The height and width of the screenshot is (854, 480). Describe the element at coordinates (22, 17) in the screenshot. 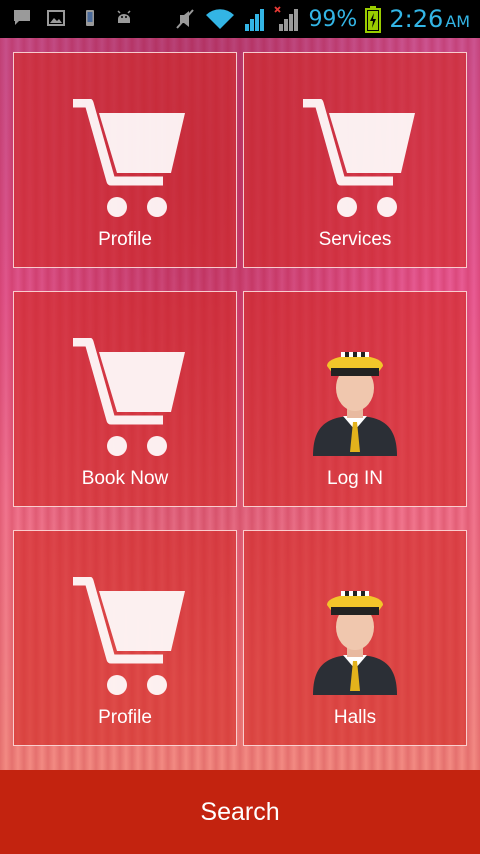

I see `message-icon` at that location.